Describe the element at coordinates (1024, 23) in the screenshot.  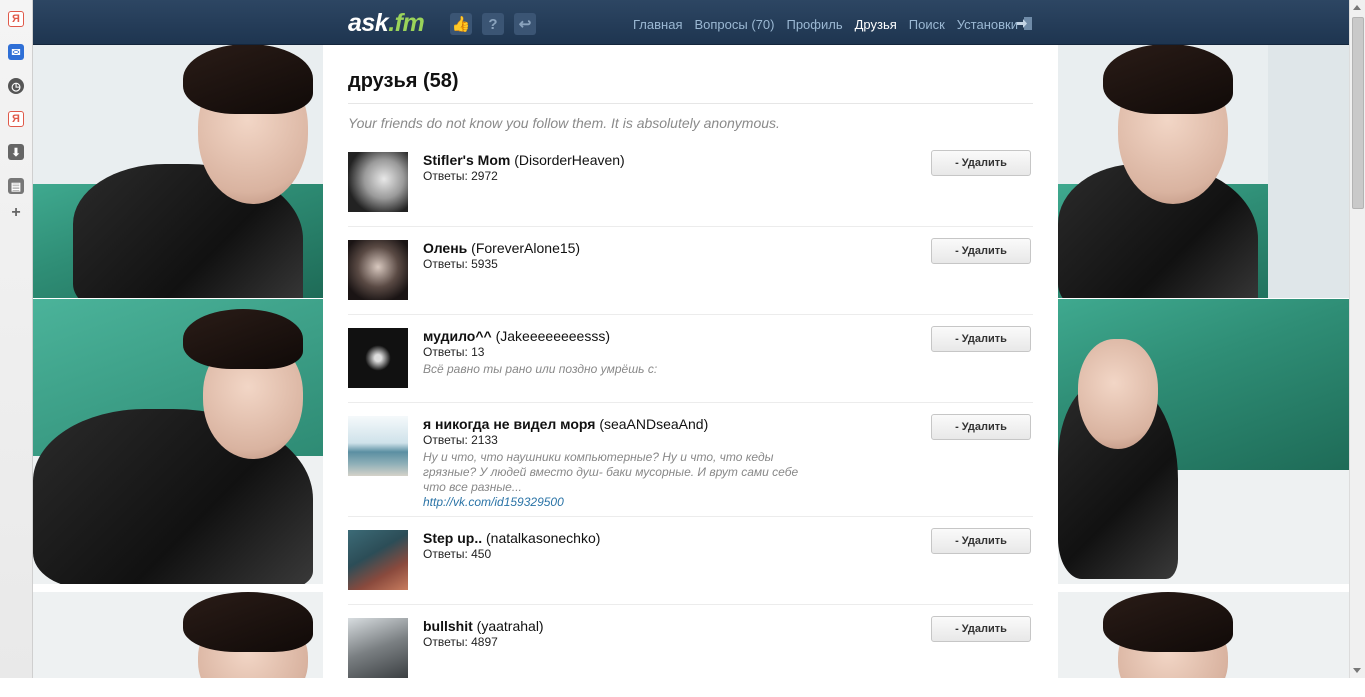
I see `logout-icon` at that location.